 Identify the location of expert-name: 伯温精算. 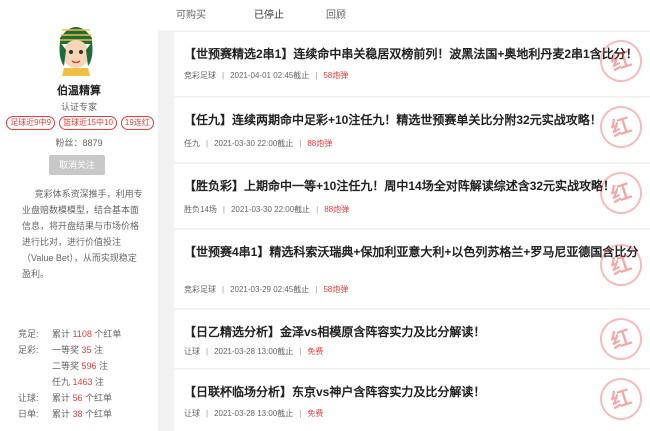
(79, 91).